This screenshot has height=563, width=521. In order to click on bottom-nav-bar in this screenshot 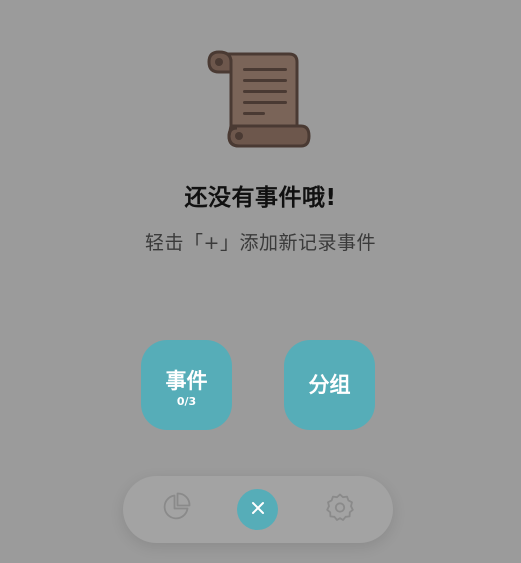, I will do `click(258, 509)`.